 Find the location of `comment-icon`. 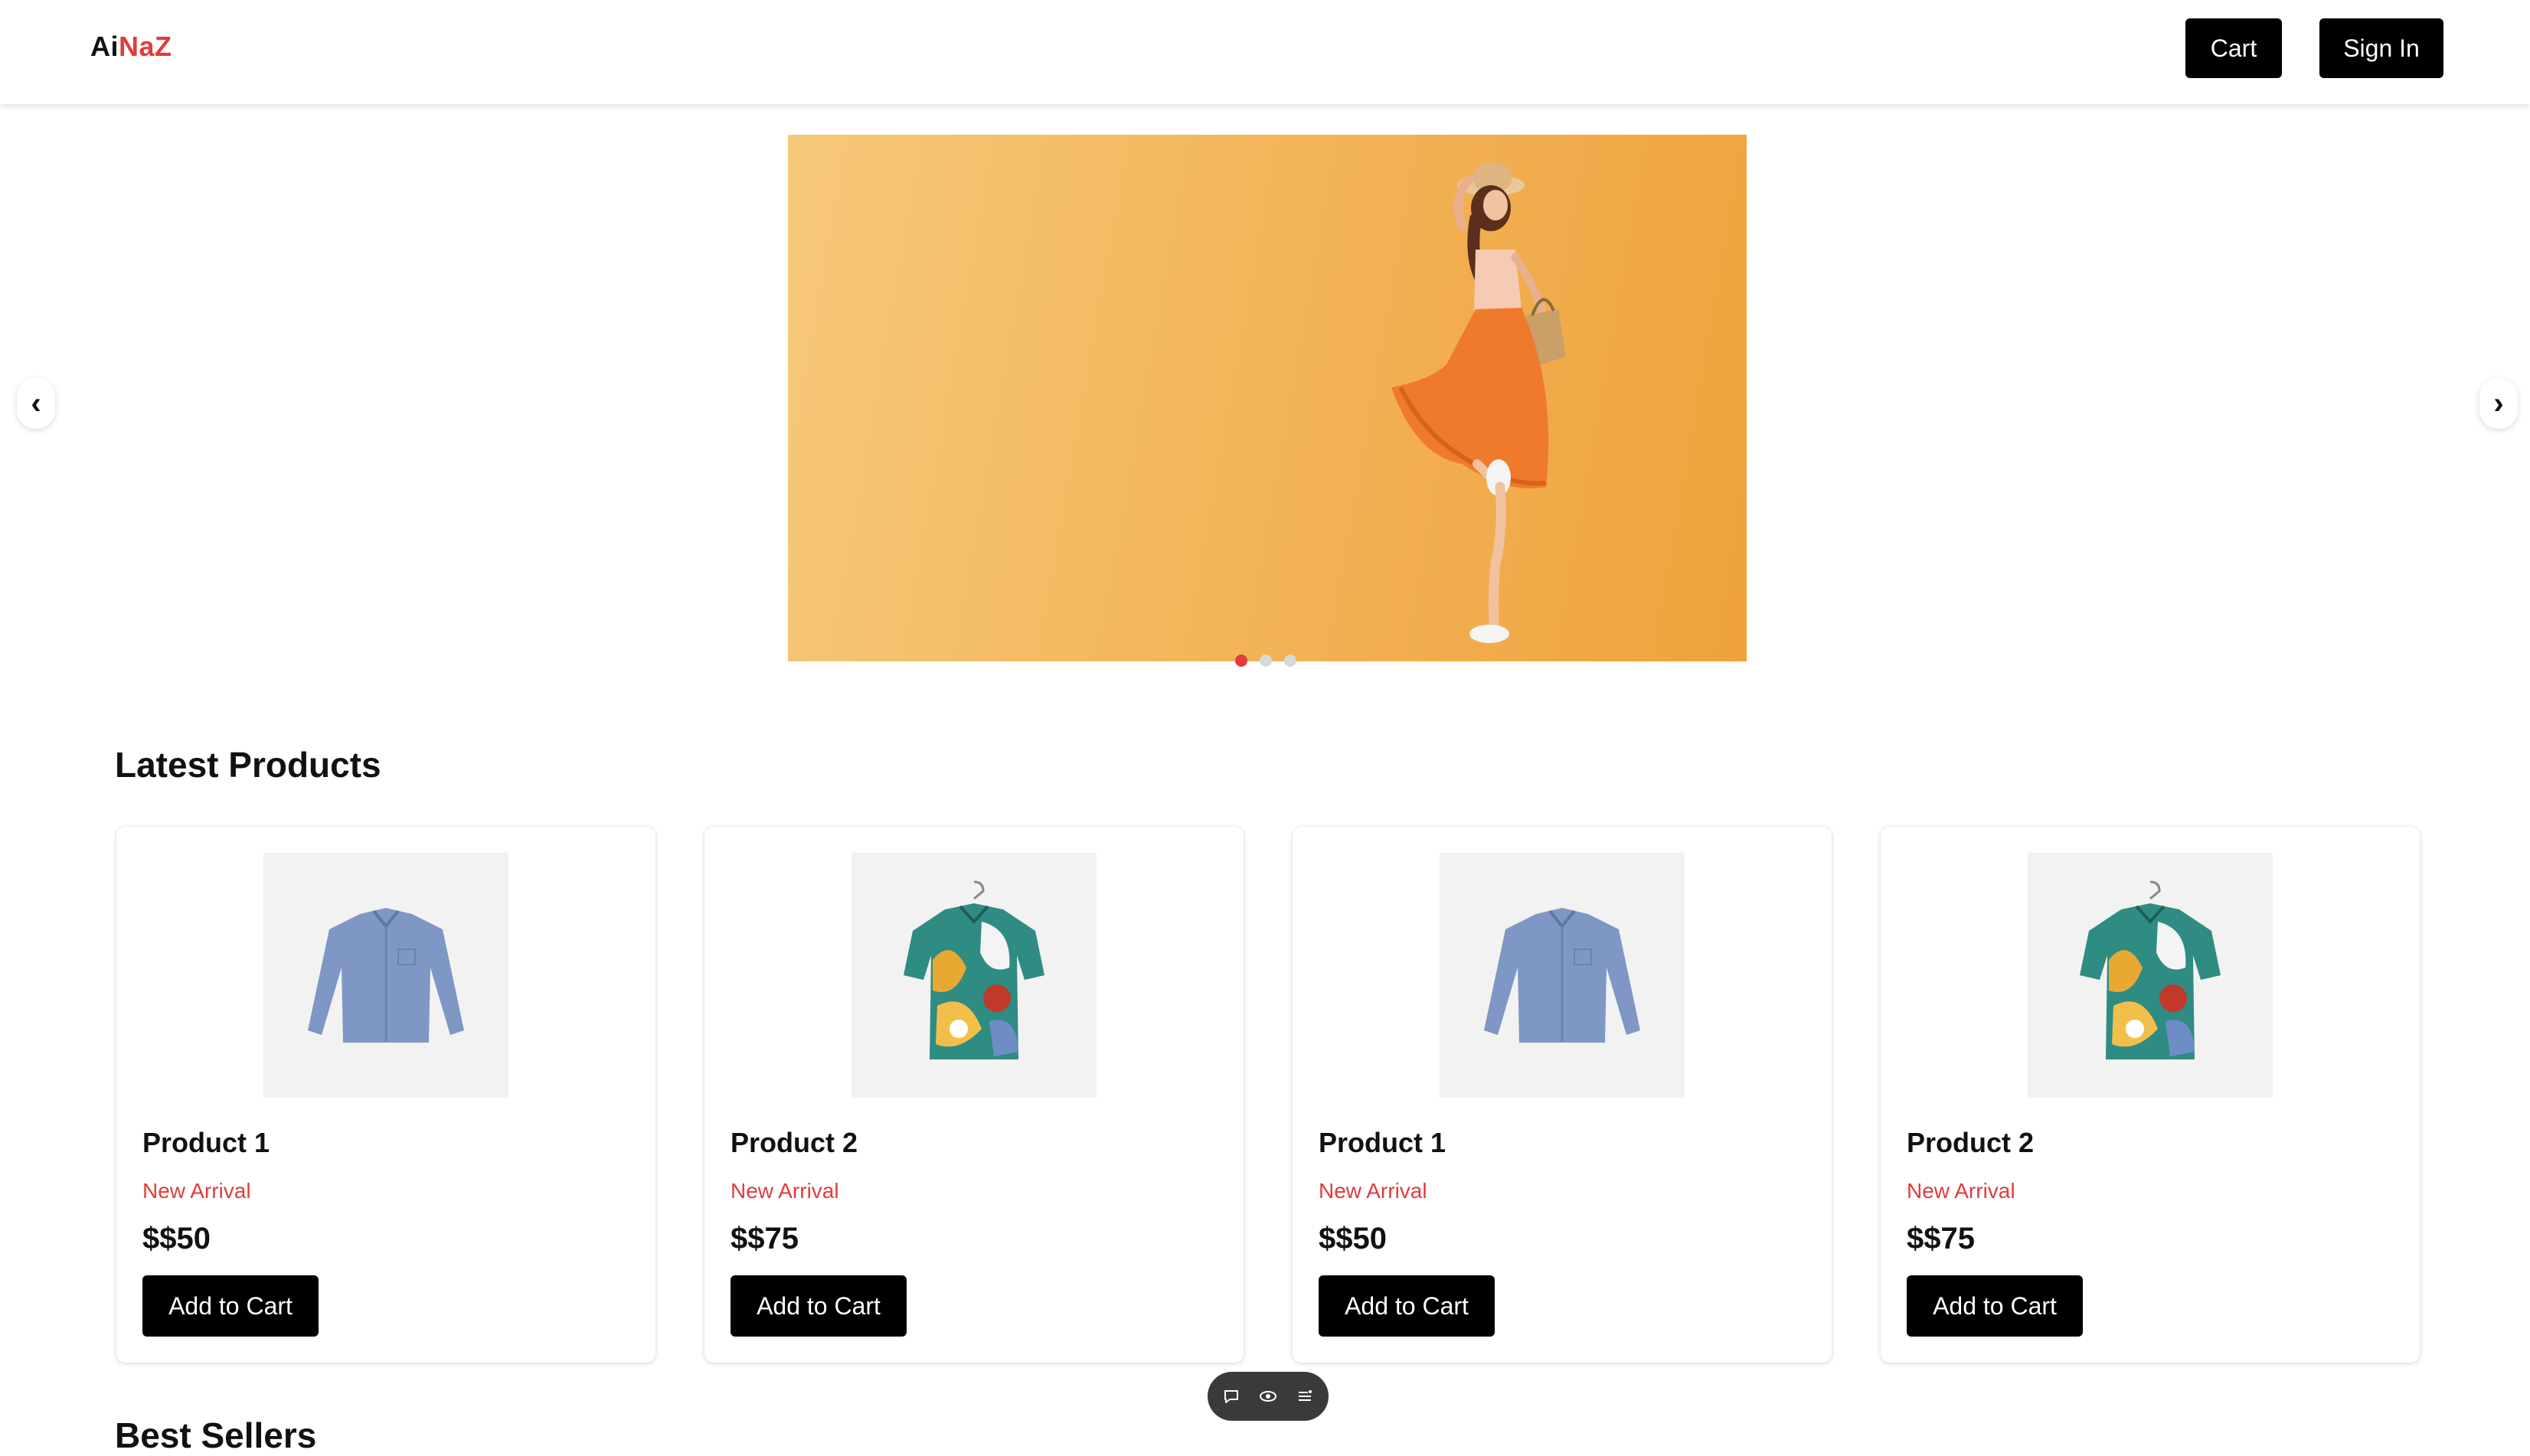

comment-icon is located at coordinates (1231, 1396).